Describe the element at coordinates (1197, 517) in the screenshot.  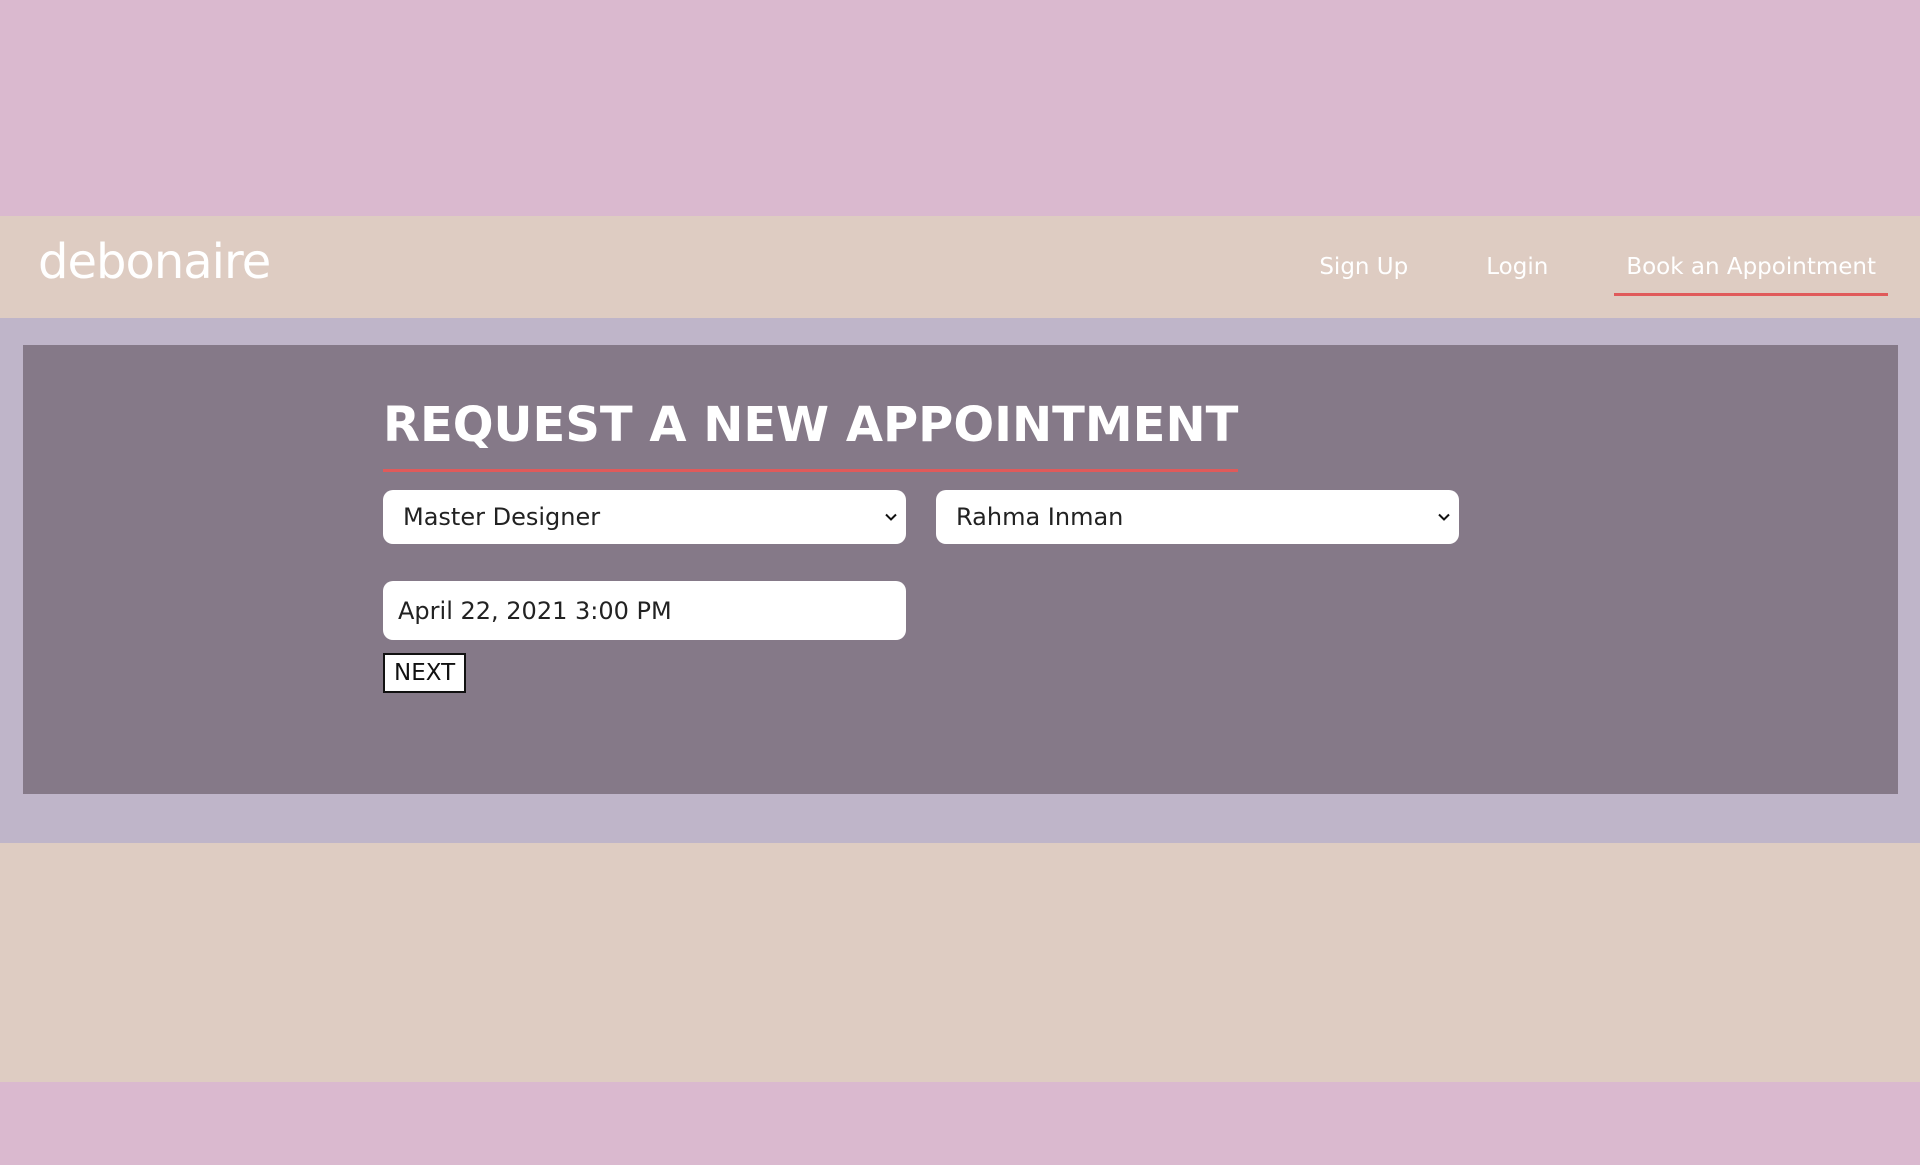
I see `stylist-select: Rahma Inman` at that location.